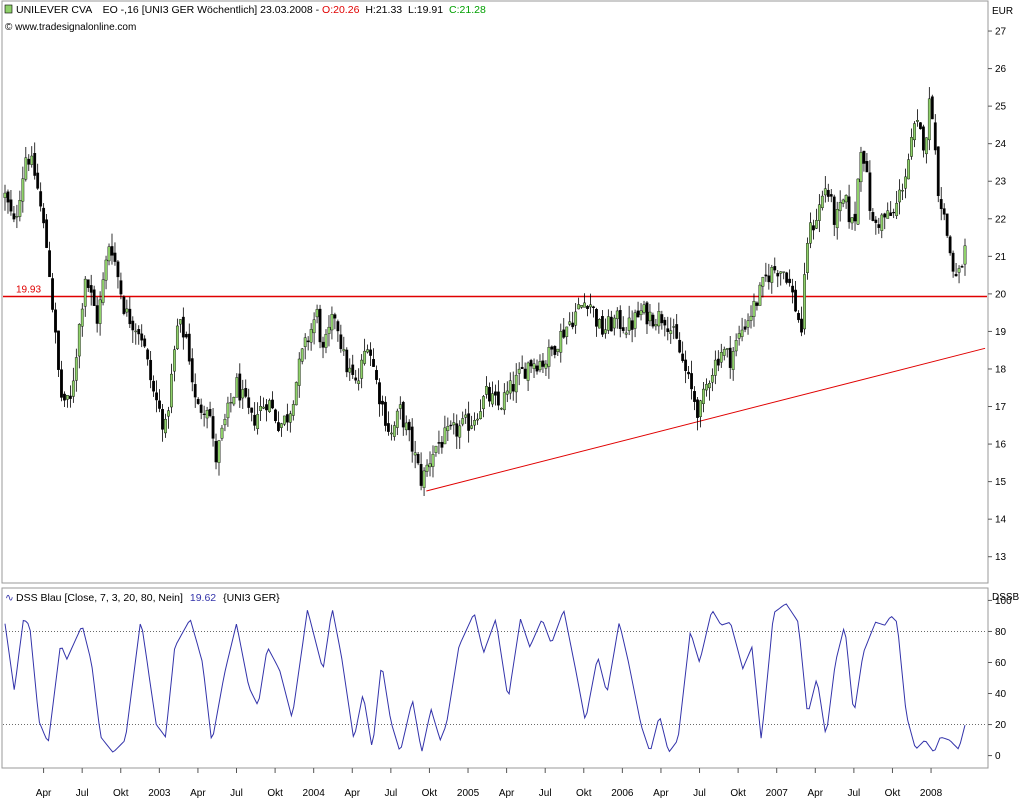 Image resolution: width=1024 pixels, height=800 pixels. What do you see at coordinates (203, 598) in the screenshot?
I see `indicator-value: 19.62` at bounding box center [203, 598].